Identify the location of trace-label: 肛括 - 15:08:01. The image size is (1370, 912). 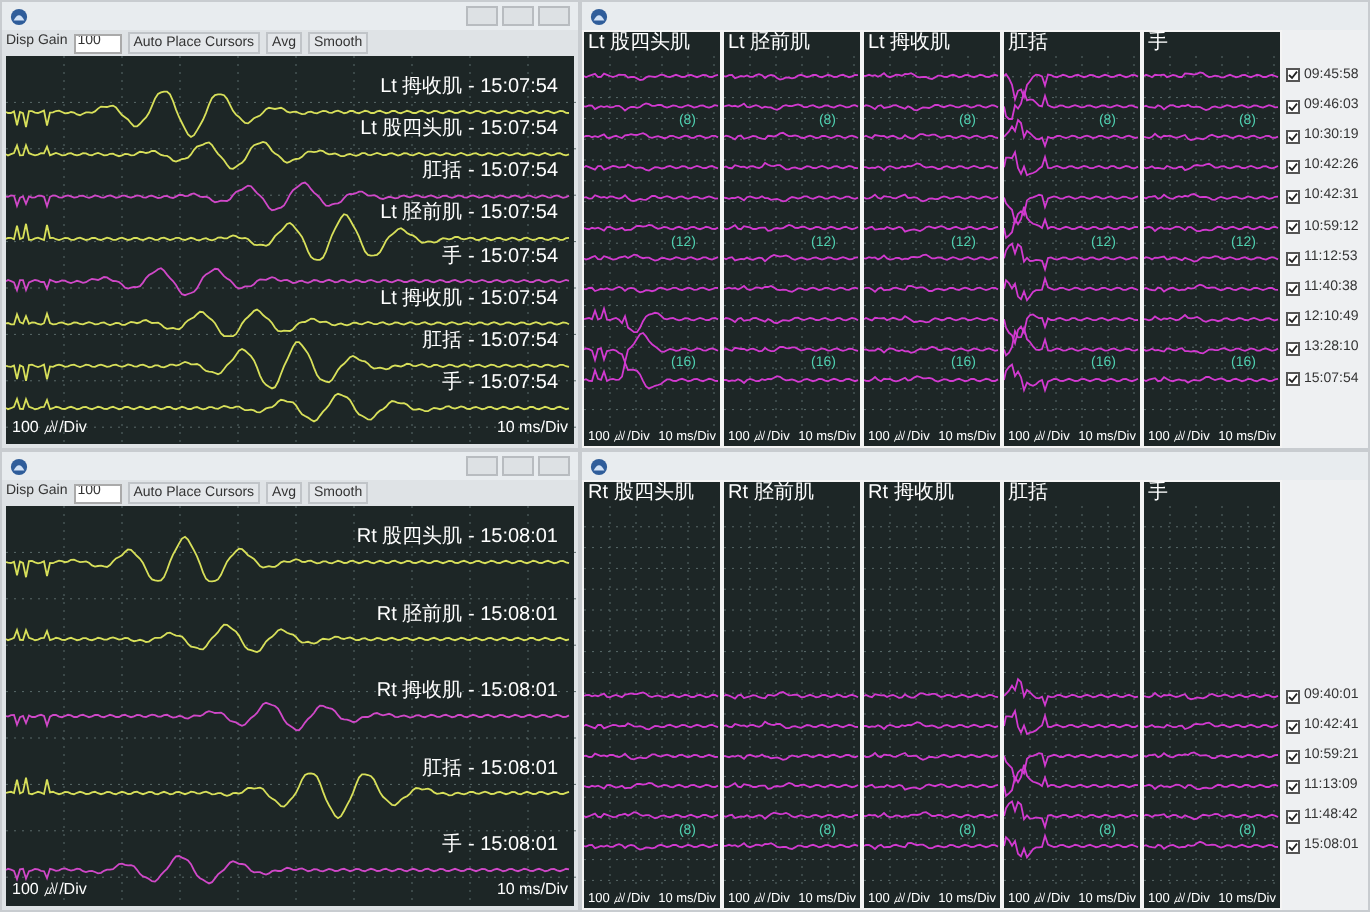
(490, 768).